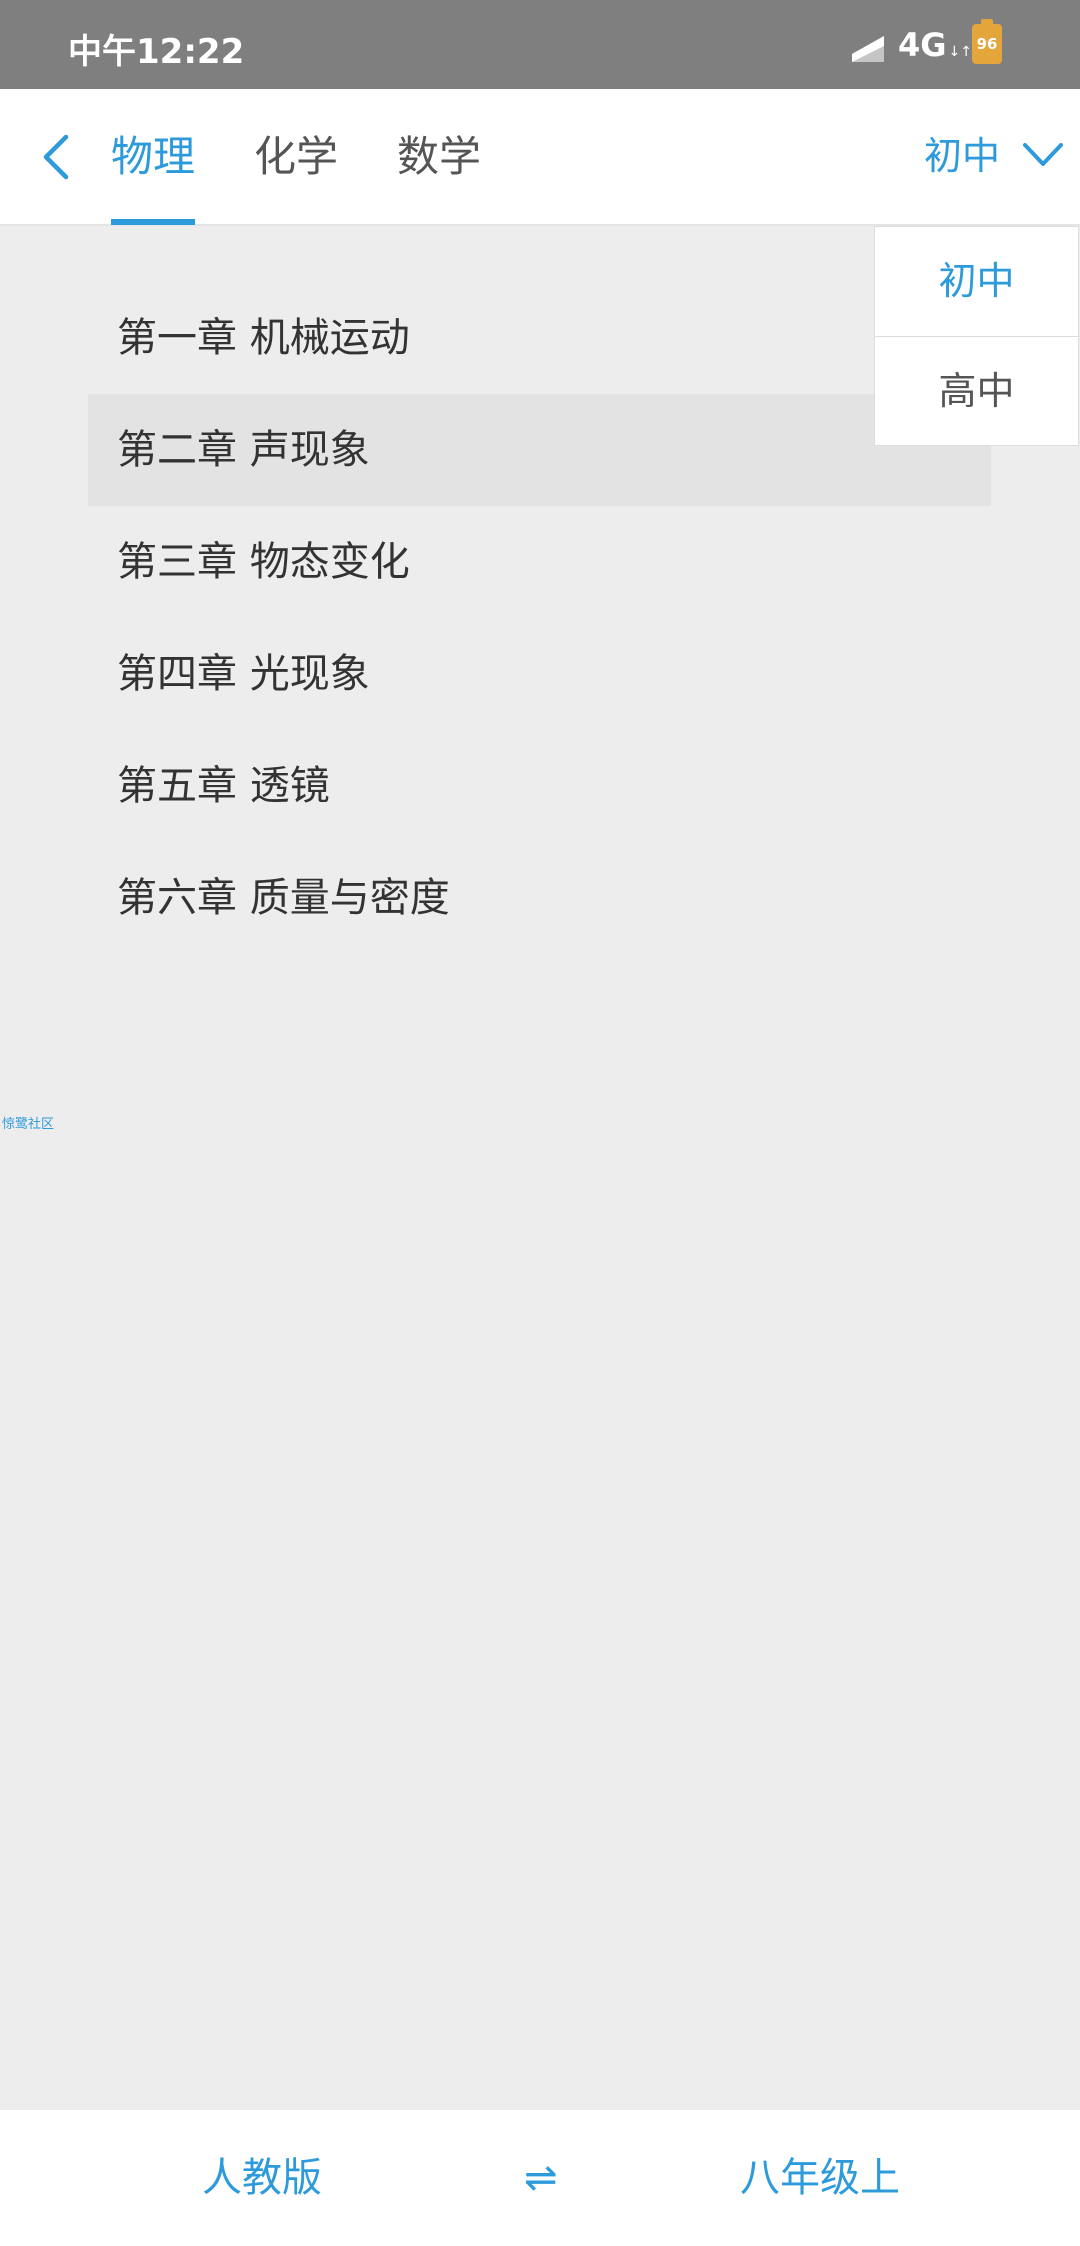  I want to click on network-label: 4G ↓↑, so click(935, 45).